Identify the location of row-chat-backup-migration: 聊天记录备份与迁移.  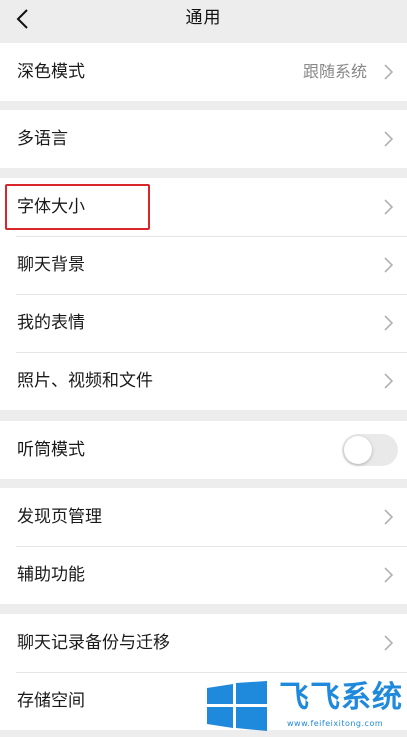
(203, 643).